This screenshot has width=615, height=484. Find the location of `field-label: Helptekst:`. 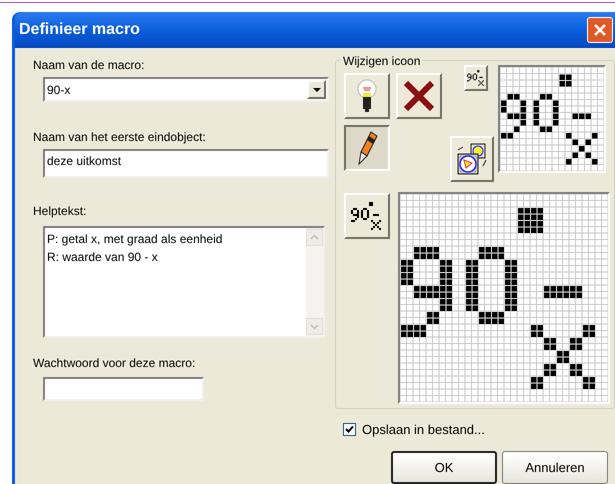

field-label: Helptekst: is located at coordinates (60, 211).